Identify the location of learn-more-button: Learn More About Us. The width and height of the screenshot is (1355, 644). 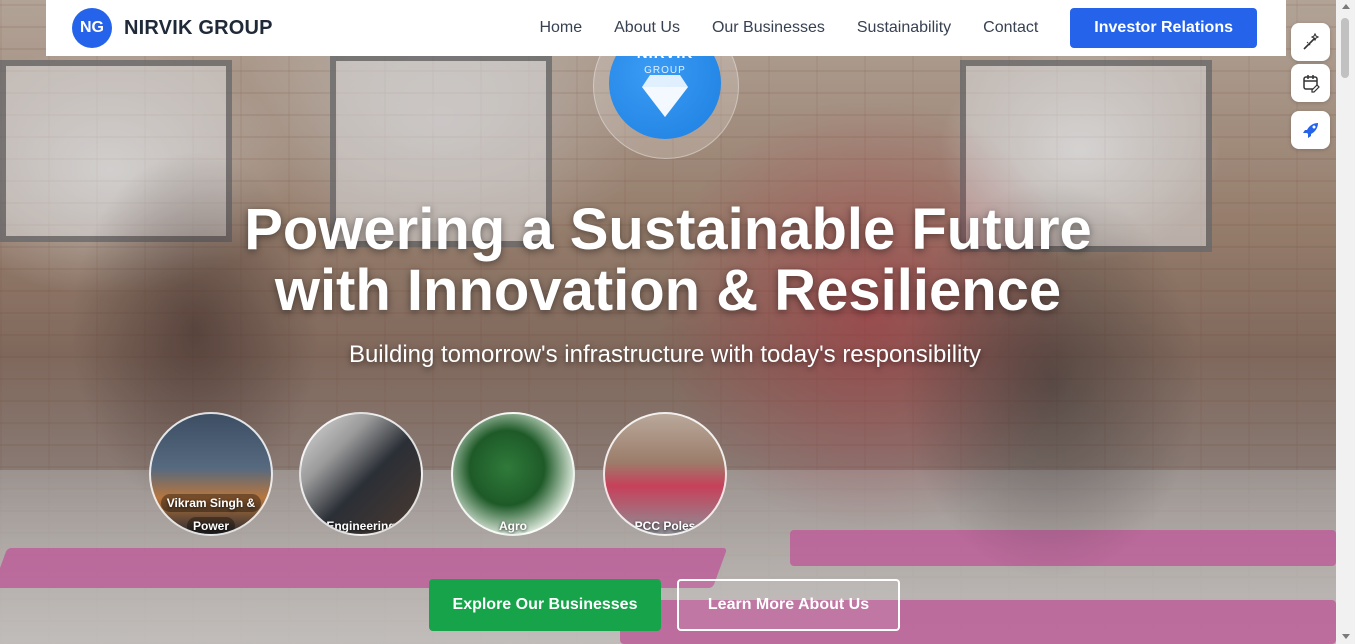
(788, 605).